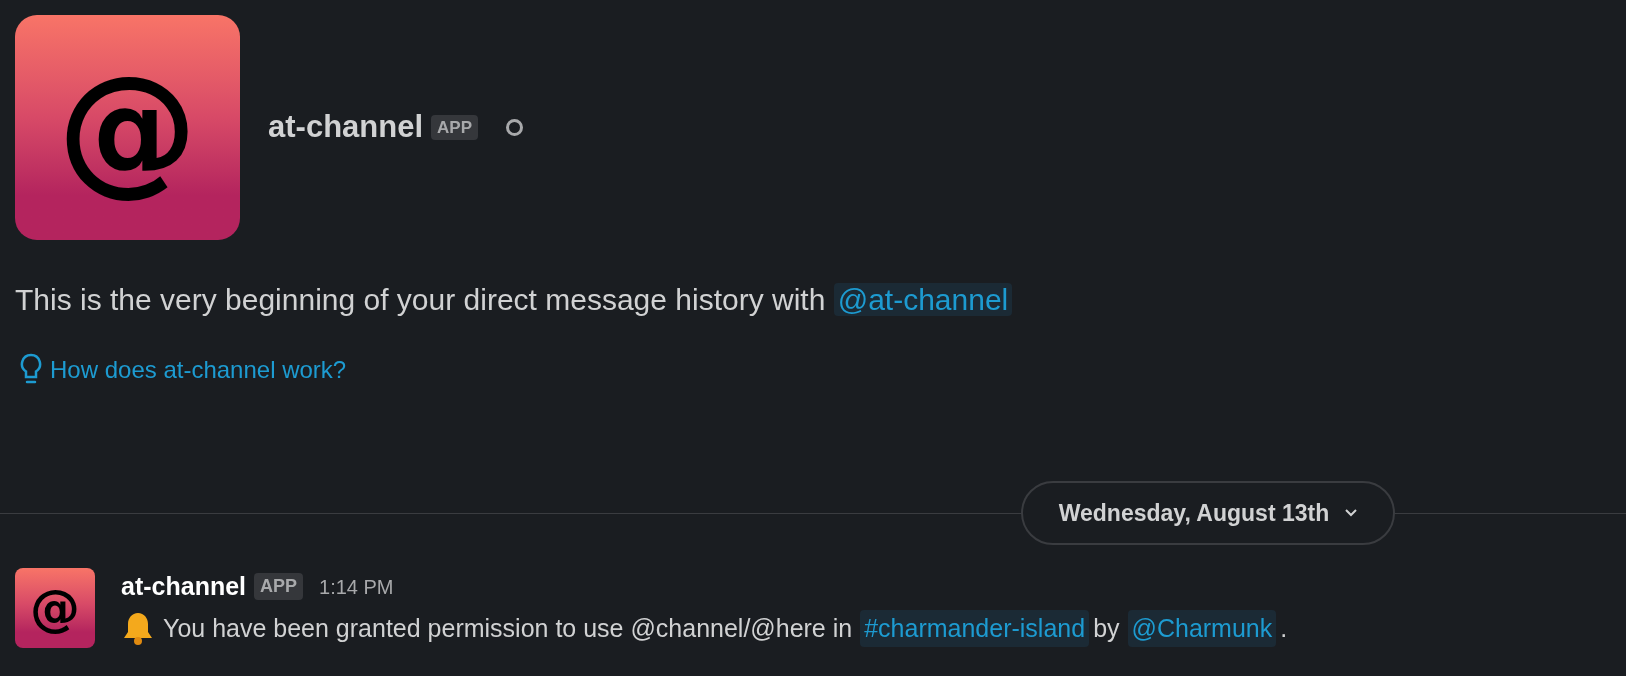 The image size is (1626, 676). Describe the element at coordinates (1351, 513) in the screenshot. I see `chevron-down-icon` at that location.